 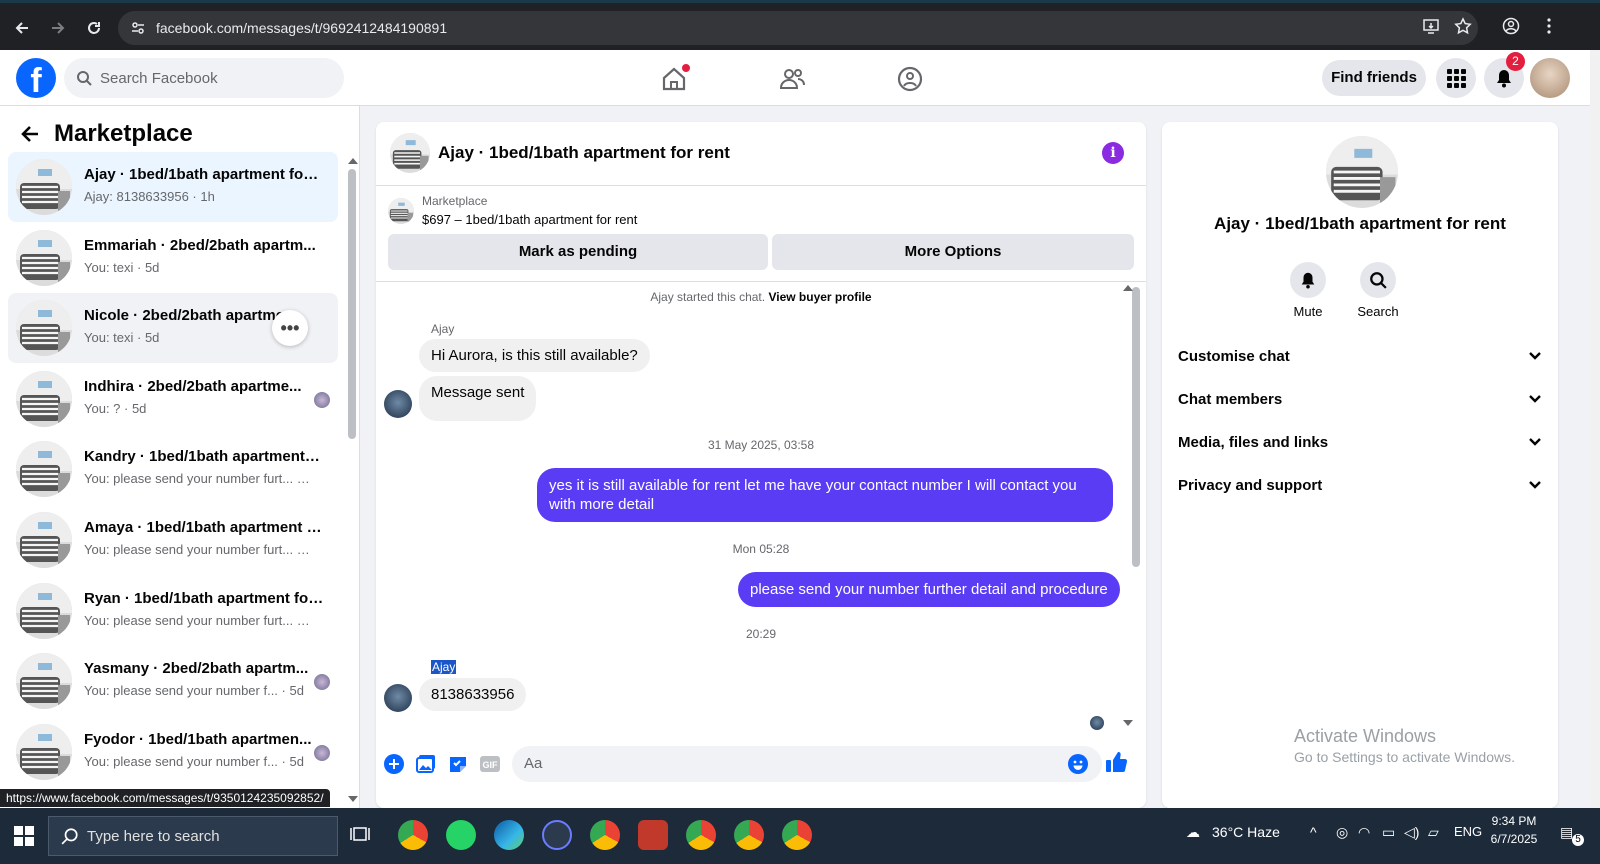 I want to click on mute-button: Mute, so click(x=1308, y=290).